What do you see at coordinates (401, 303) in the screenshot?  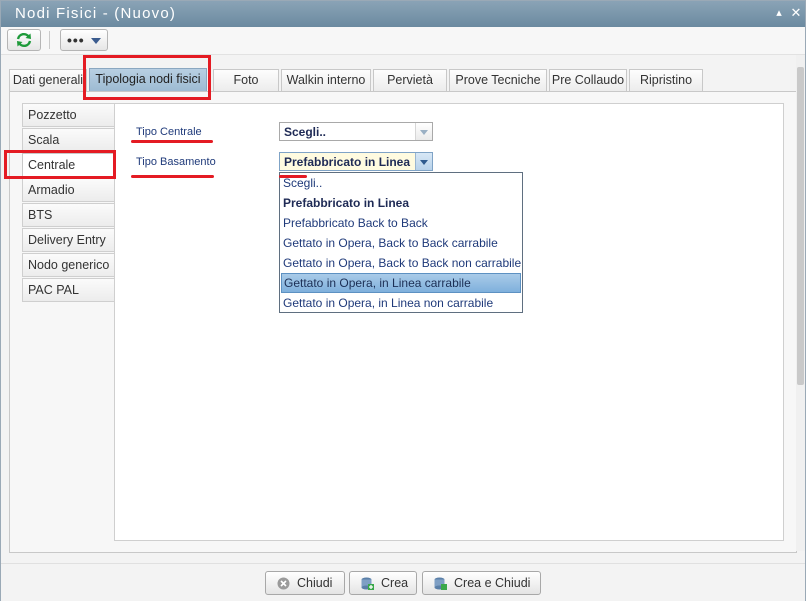 I see `dropdown-option: Gettato in Opera, in Linea non carrabile` at bounding box center [401, 303].